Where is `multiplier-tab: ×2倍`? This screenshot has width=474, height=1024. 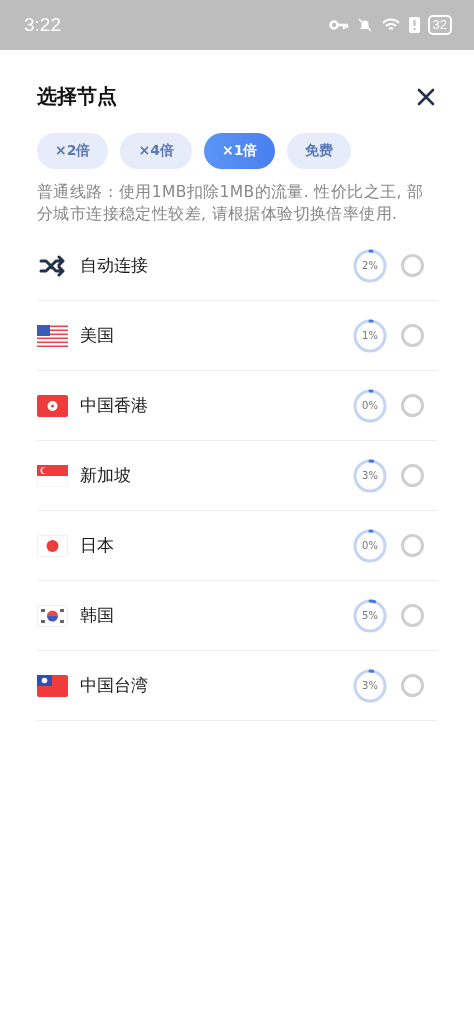
multiplier-tab: ×2倍 is located at coordinates (73, 151).